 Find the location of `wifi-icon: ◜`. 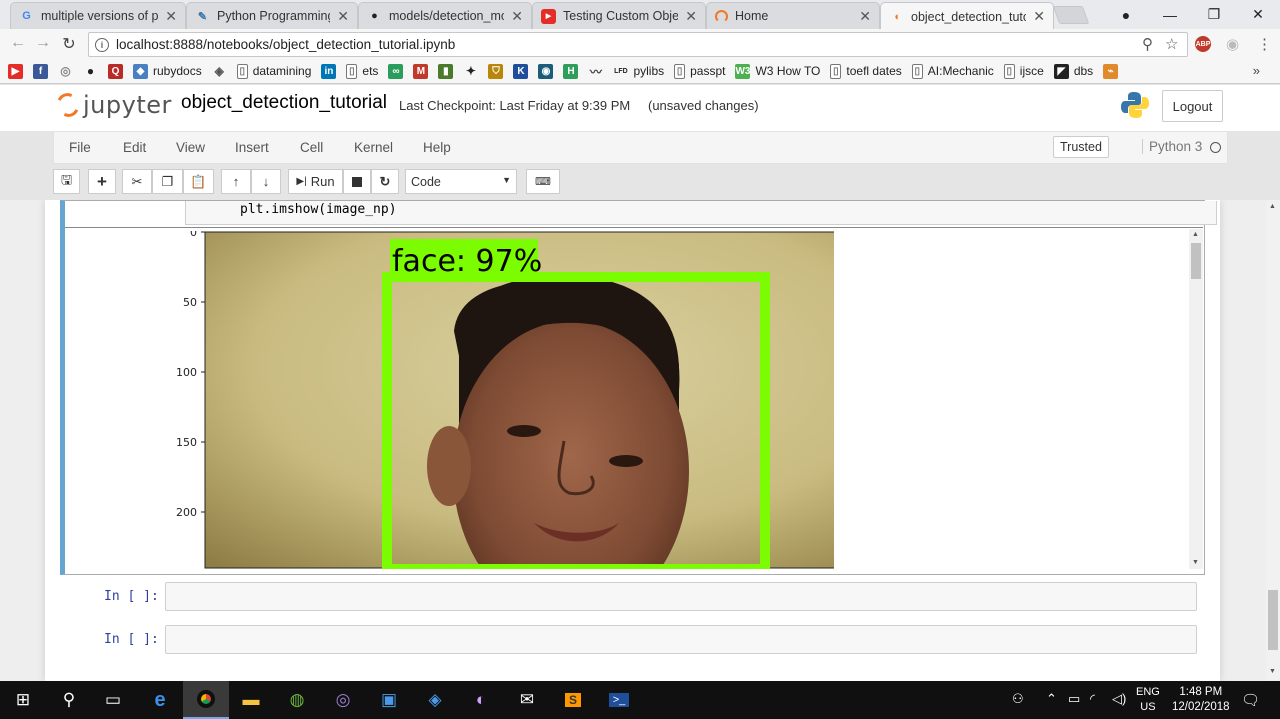

wifi-icon: ◜ is located at coordinates (1092, 699).